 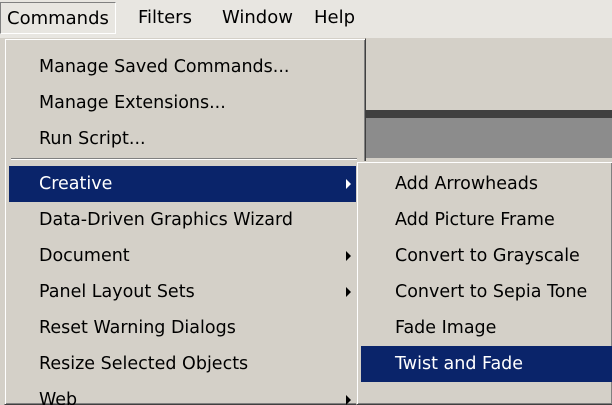 What do you see at coordinates (486, 114) in the screenshot?
I see `background-divider` at bounding box center [486, 114].